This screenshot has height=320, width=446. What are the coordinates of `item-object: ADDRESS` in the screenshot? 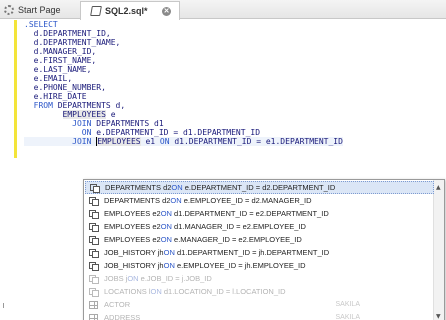 It's located at (122, 316).